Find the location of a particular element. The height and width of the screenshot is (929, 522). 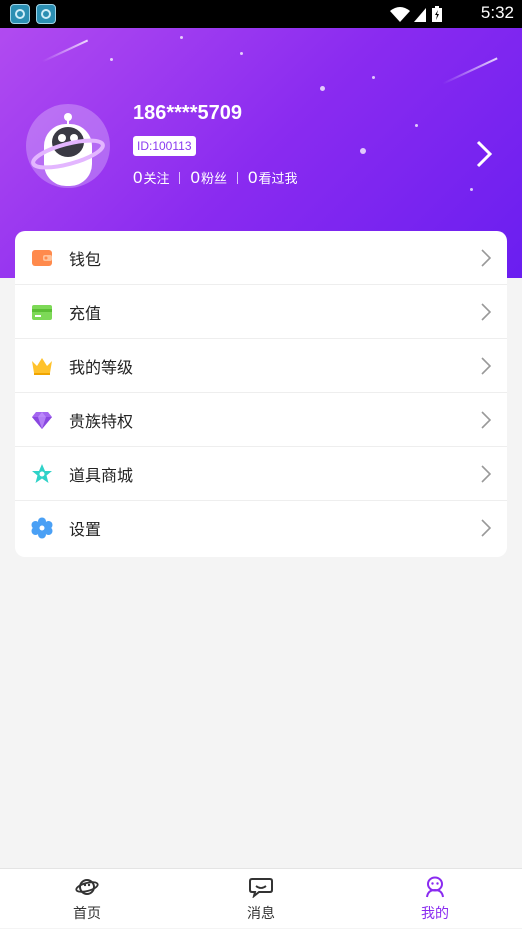

profile-stats: 0关注 0粉丝 0看过我 is located at coordinates (215, 178).